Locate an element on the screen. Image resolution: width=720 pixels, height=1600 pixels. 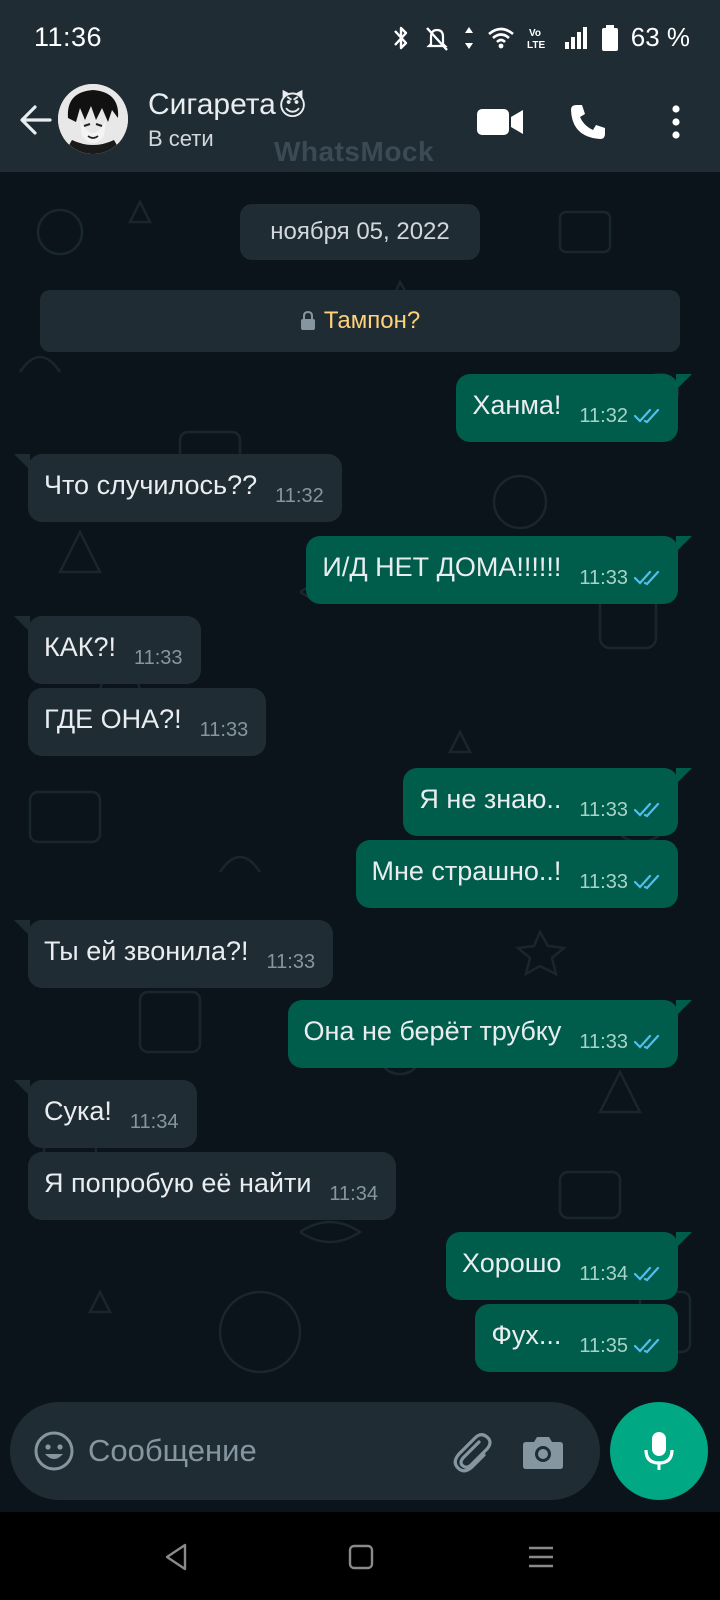
system-notice-text: Тампон? is located at coordinates (372, 320).